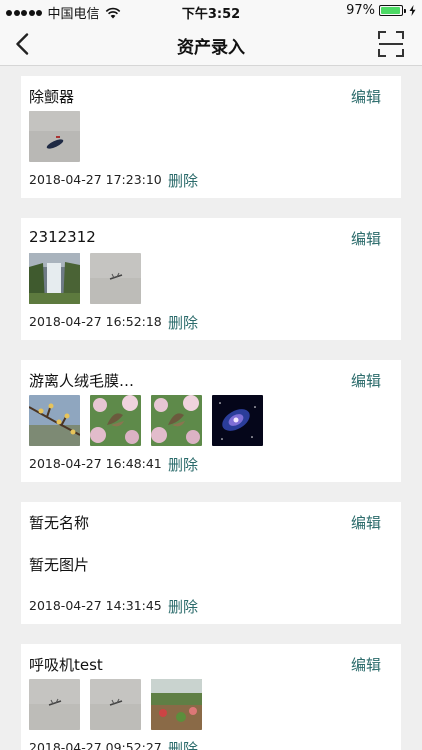  Describe the element at coordinates (360, 10) in the screenshot. I see `battery-percent: 97%` at that location.